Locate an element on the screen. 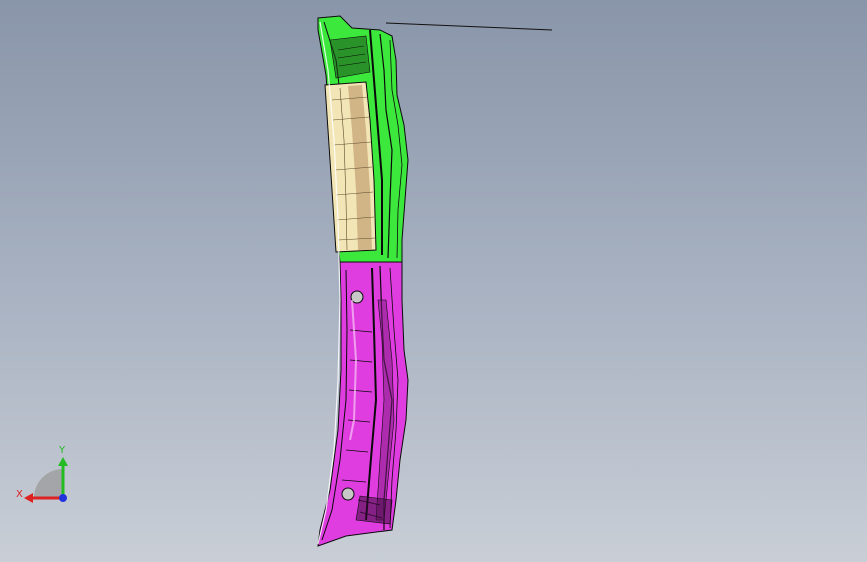 Image resolution: width=867 pixels, height=562 pixels. reference-line is located at coordinates (469, 26).